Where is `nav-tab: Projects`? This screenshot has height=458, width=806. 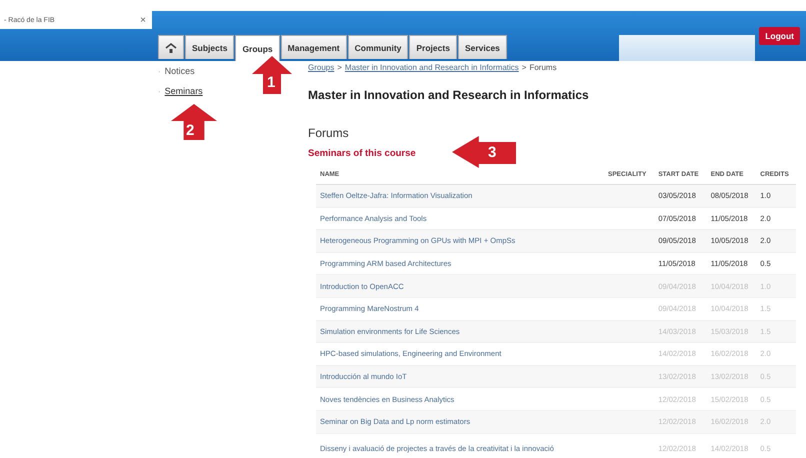 nav-tab: Projects is located at coordinates (433, 47).